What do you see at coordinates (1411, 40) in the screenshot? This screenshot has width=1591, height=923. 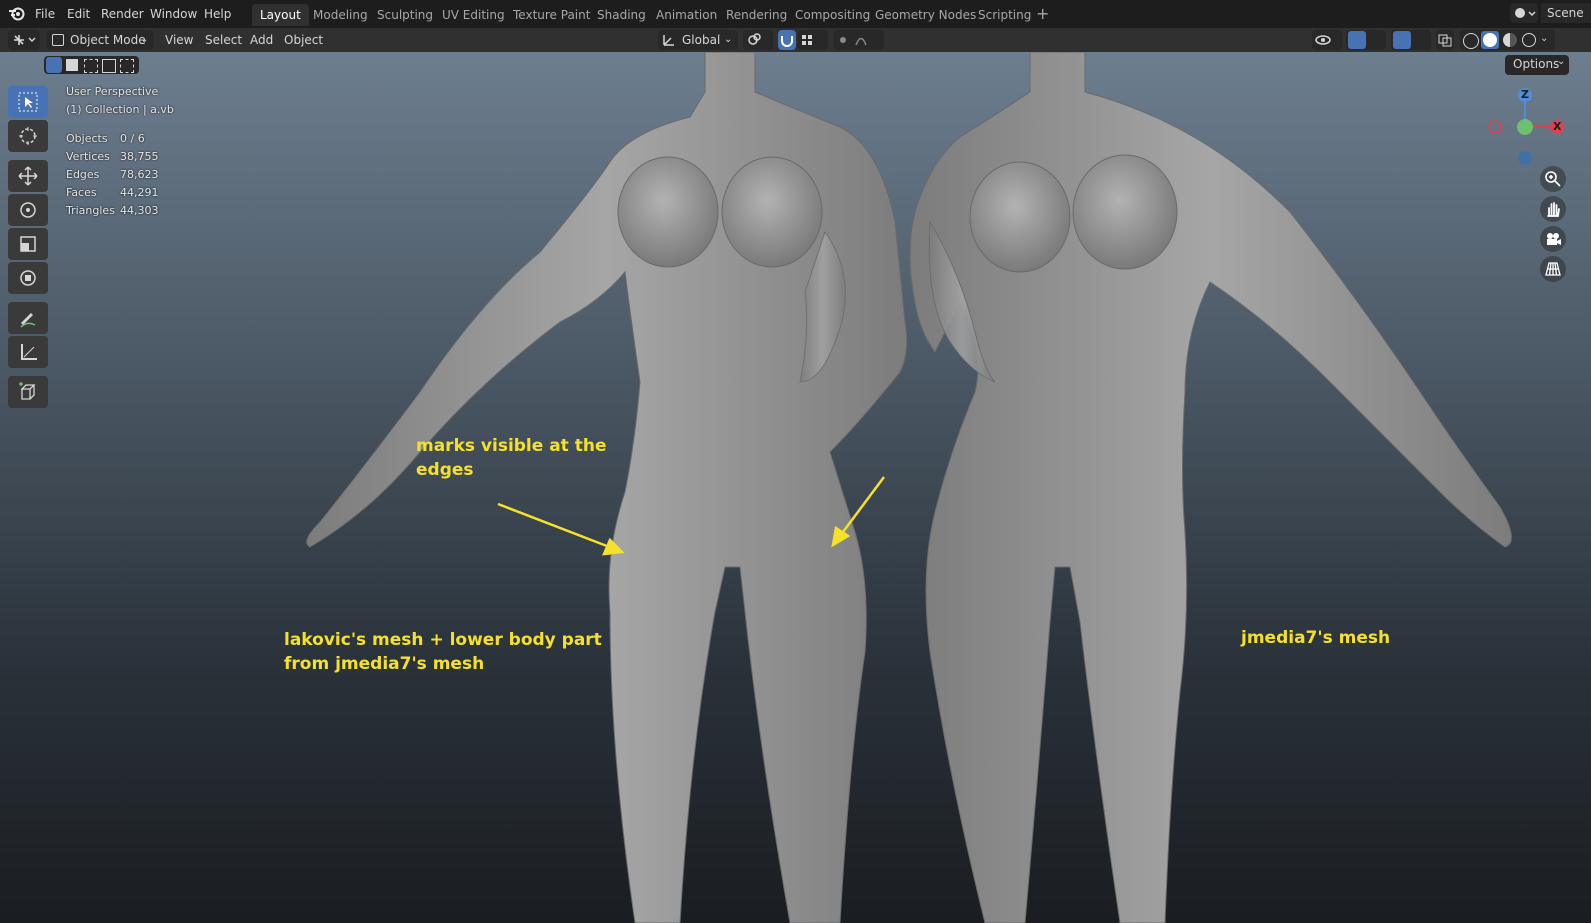 I see `overlays-toggle-icon` at bounding box center [1411, 40].